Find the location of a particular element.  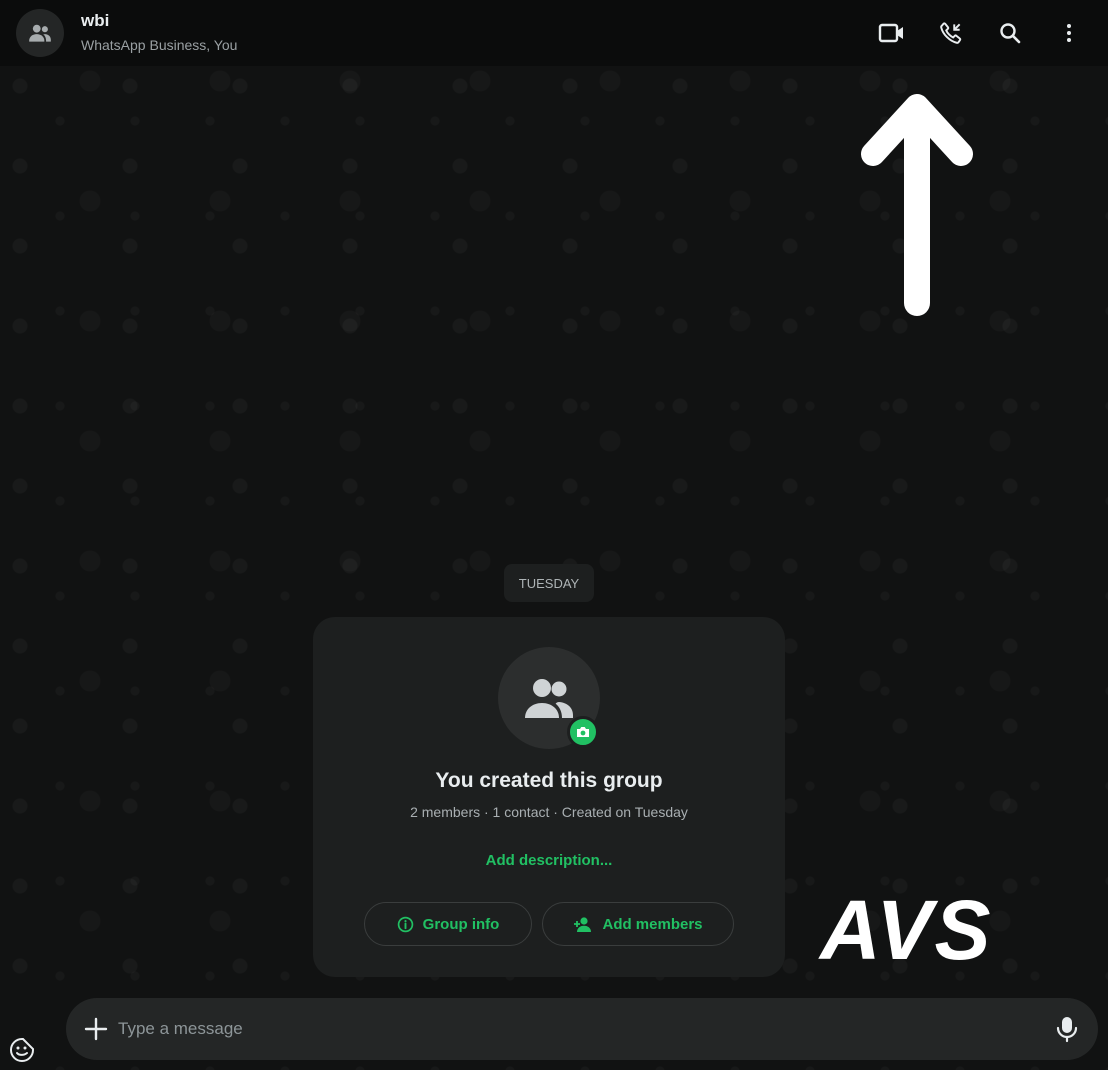

change-photo-button is located at coordinates (583, 732).